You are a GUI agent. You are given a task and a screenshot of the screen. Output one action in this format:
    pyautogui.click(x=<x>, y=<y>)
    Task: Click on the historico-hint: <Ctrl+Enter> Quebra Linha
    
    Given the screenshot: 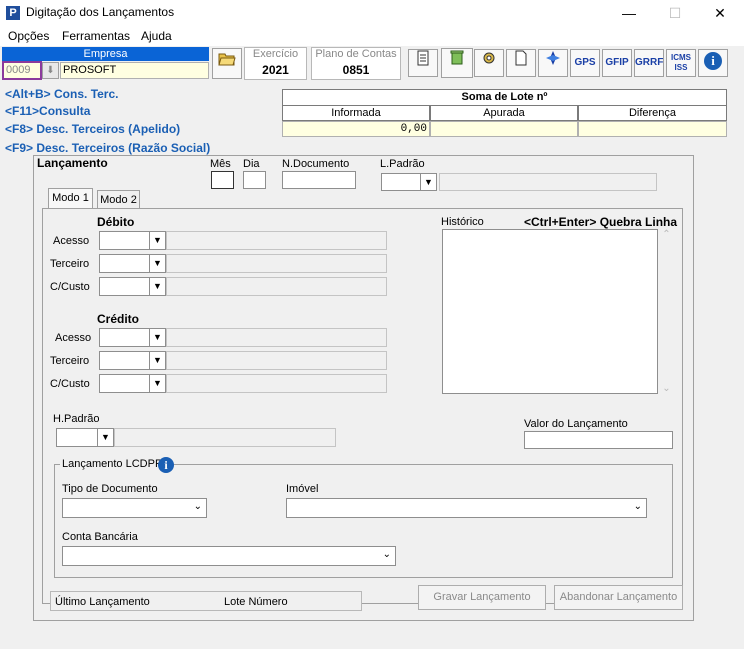 What is the action you would take?
    pyautogui.click(x=601, y=222)
    